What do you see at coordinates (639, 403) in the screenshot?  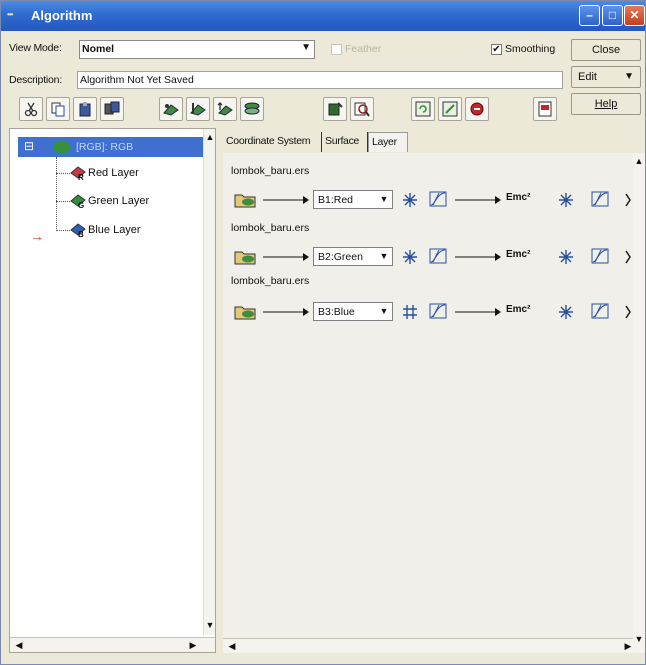 I see `main-vertical-scrollbar: ▲ ▼` at bounding box center [639, 403].